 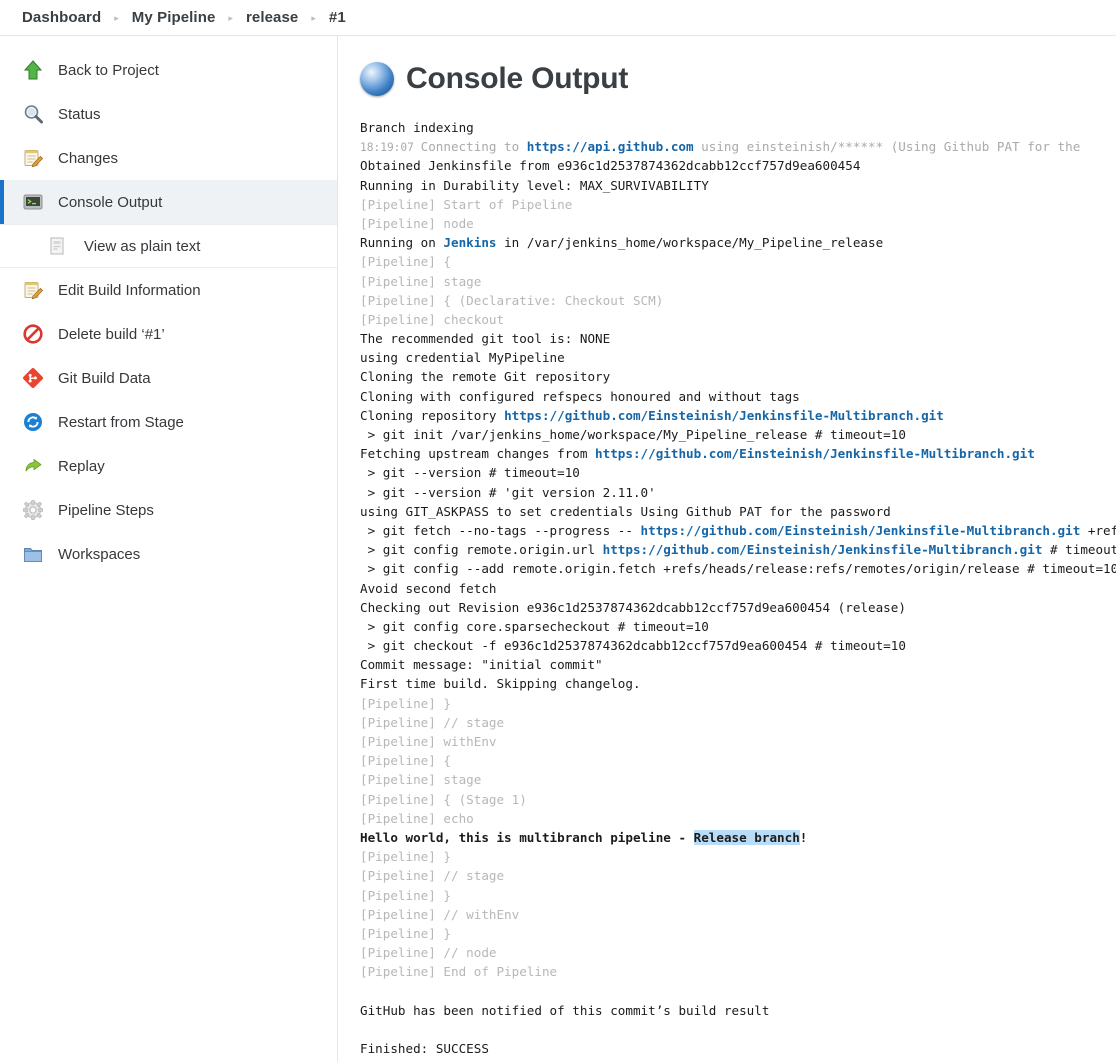 I want to click on sidebar-item-label: Replay, so click(x=81, y=466).